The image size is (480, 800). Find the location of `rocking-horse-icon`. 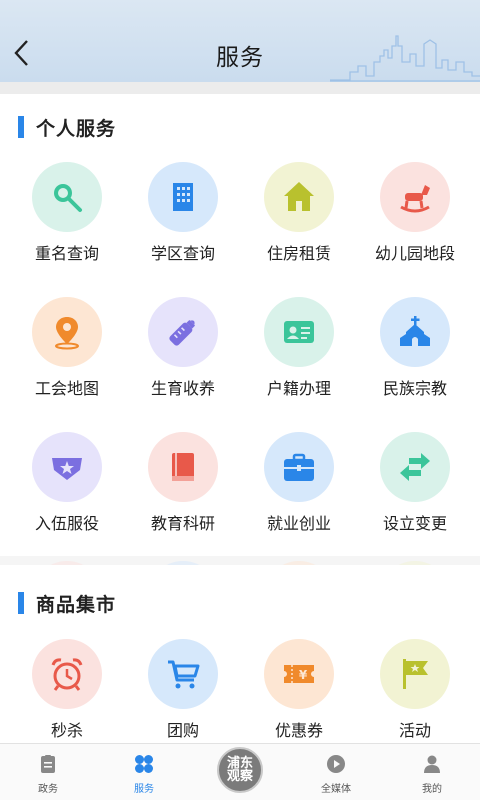

rocking-horse-icon is located at coordinates (415, 199).